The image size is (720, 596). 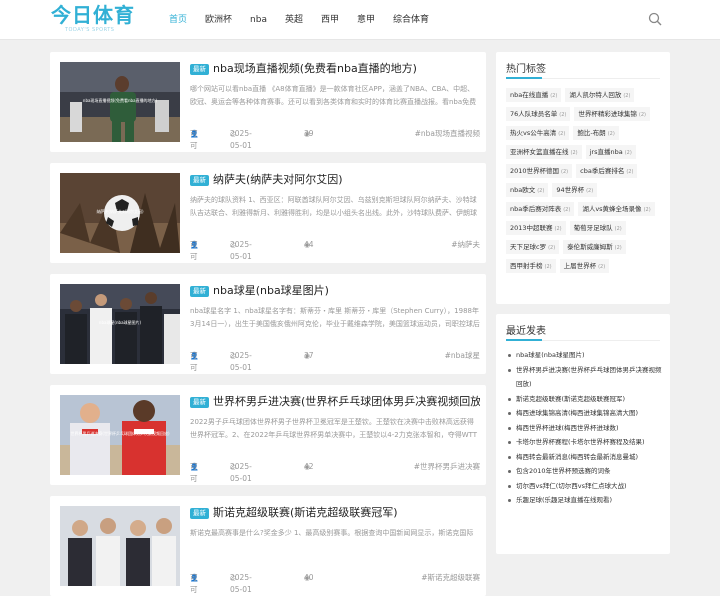 What do you see at coordinates (584, 399) in the screenshot?
I see `recent-post-link: 斯诺克超级联赛(斯诺克超级联赛冠军)` at bounding box center [584, 399].